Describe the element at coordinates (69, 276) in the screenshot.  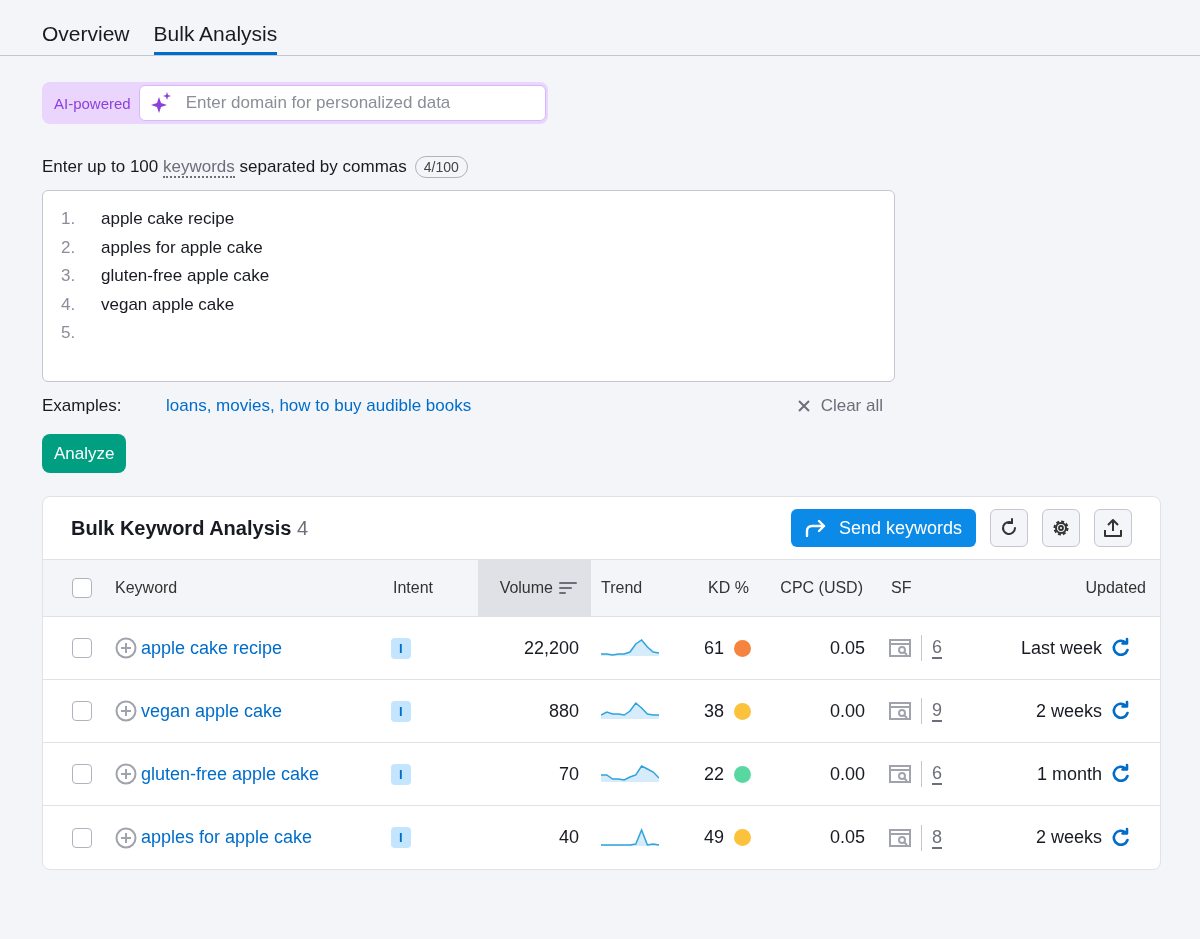
I see `line-number: 3.` at that location.